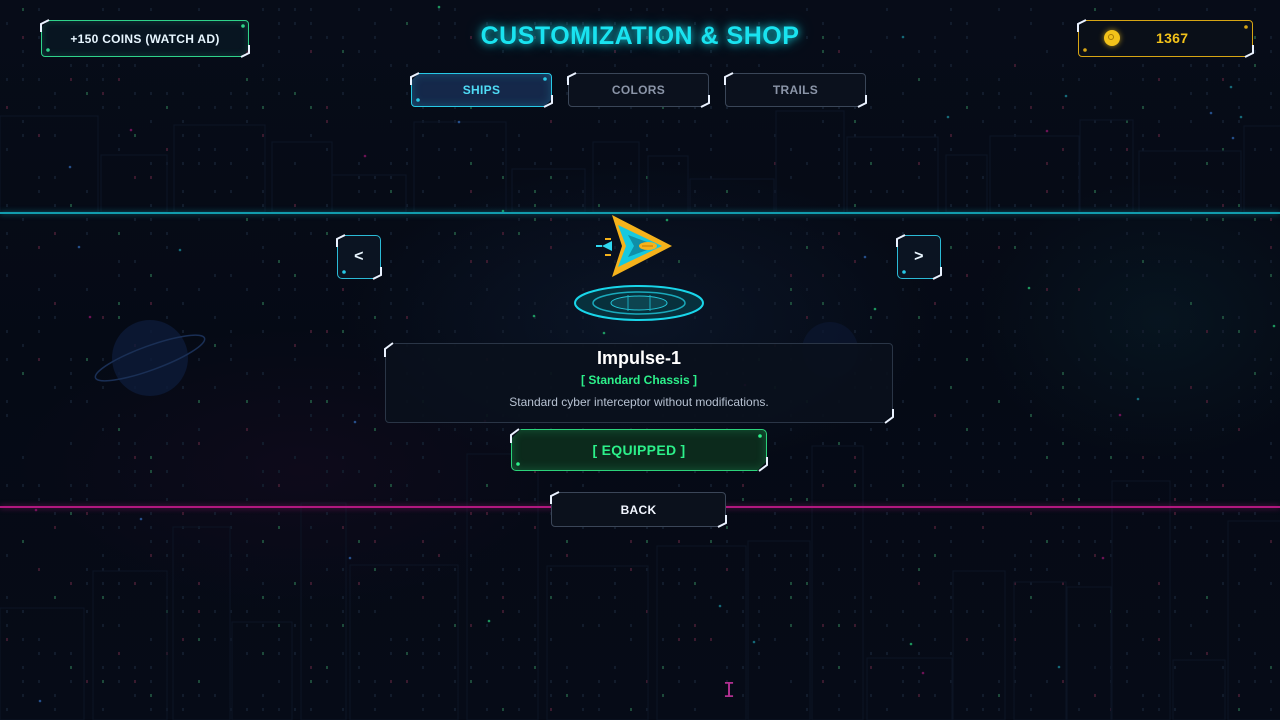 Image resolution: width=1280 pixels, height=720 pixels. What do you see at coordinates (481, 90) in the screenshot?
I see `tab-ships: SHIPS` at bounding box center [481, 90].